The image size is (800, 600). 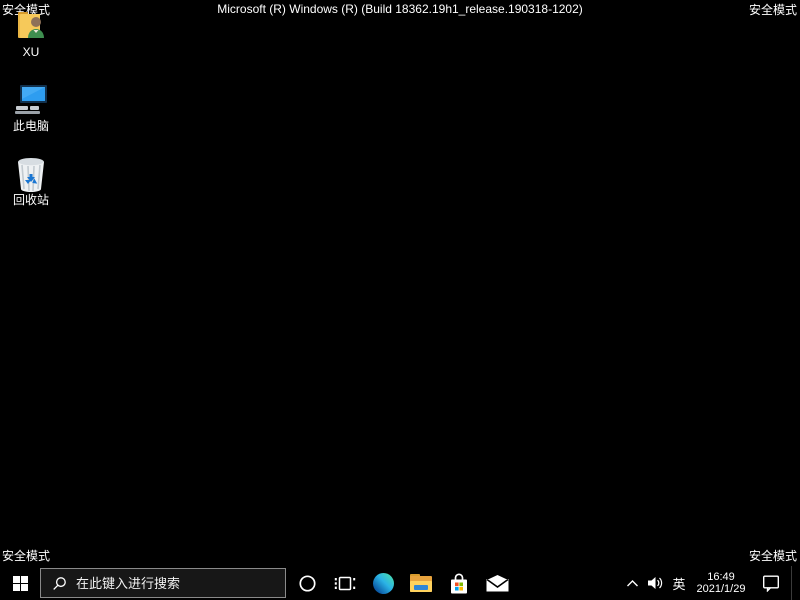 I want to click on desktop-icon-label: 此电脑, so click(x=30, y=126).